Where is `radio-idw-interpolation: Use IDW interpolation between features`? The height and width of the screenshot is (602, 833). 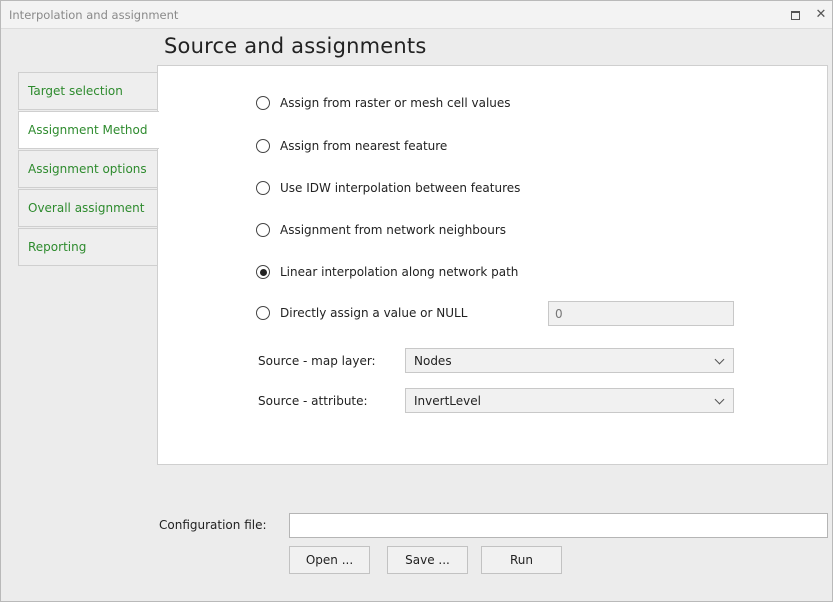 radio-idw-interpolation: Use IDW interpolation between features is located at coordinates (388, 188).